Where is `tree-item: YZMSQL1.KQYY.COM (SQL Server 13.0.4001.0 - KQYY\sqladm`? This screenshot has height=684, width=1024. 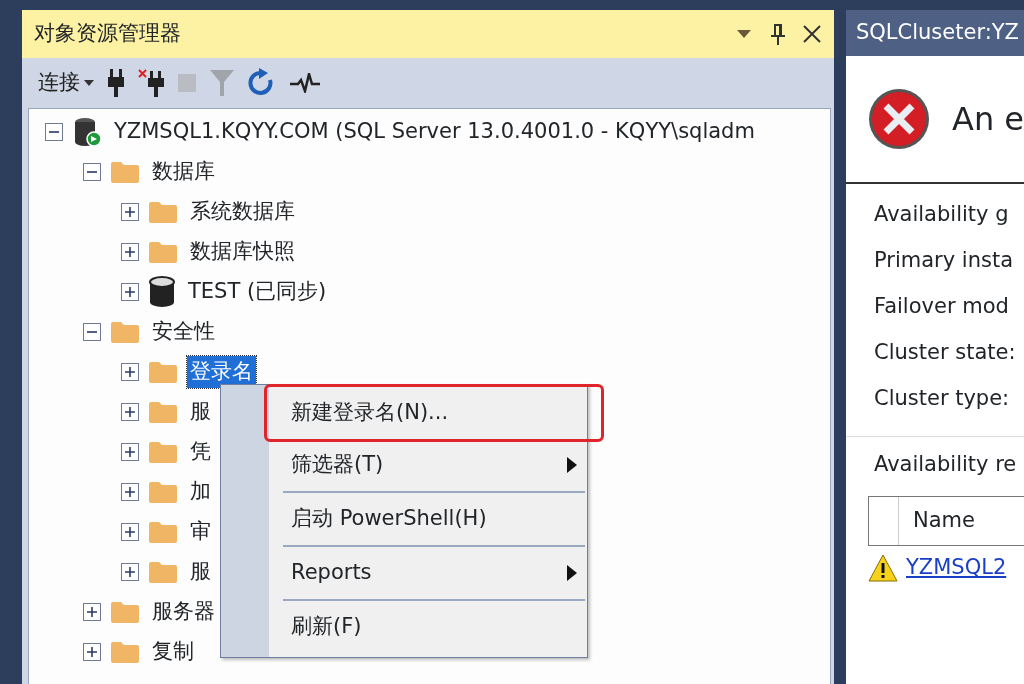
tree-item: YZMSQL1.KQYY.COM (SQL Server 13.0.4001.0 - KQYY\sqladm is located at coordinates (434, 132).